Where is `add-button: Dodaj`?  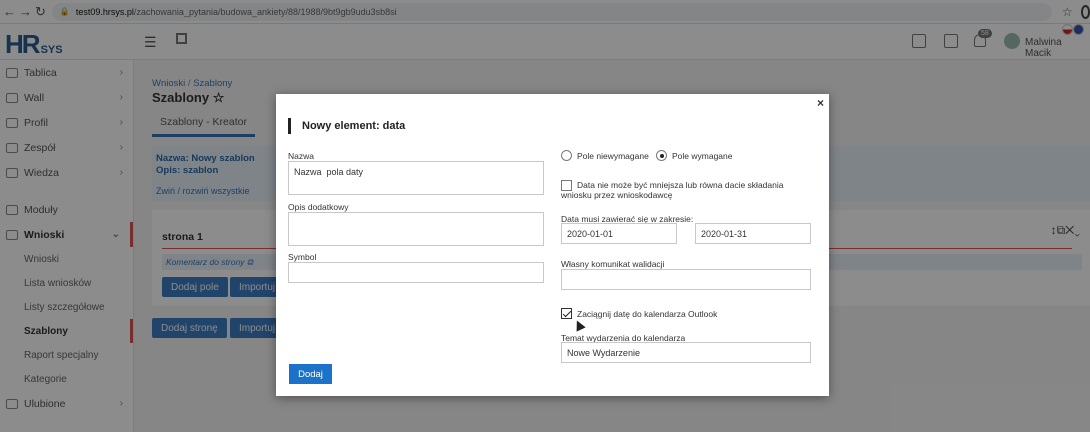
add-button: Dodaj is located at coordinates (310, 374).